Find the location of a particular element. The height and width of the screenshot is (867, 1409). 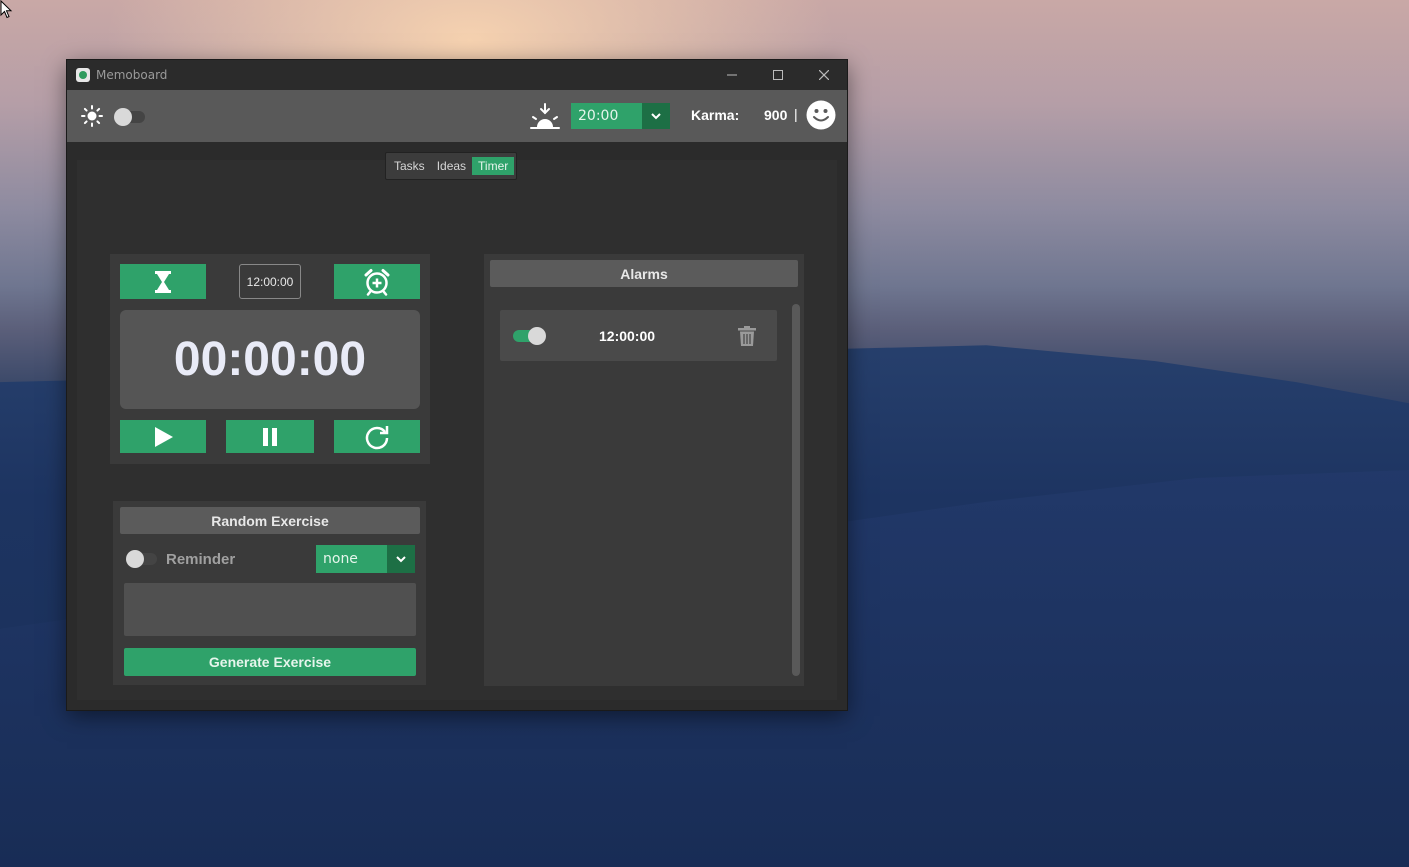

close-button is located at coordinates (824, 75).